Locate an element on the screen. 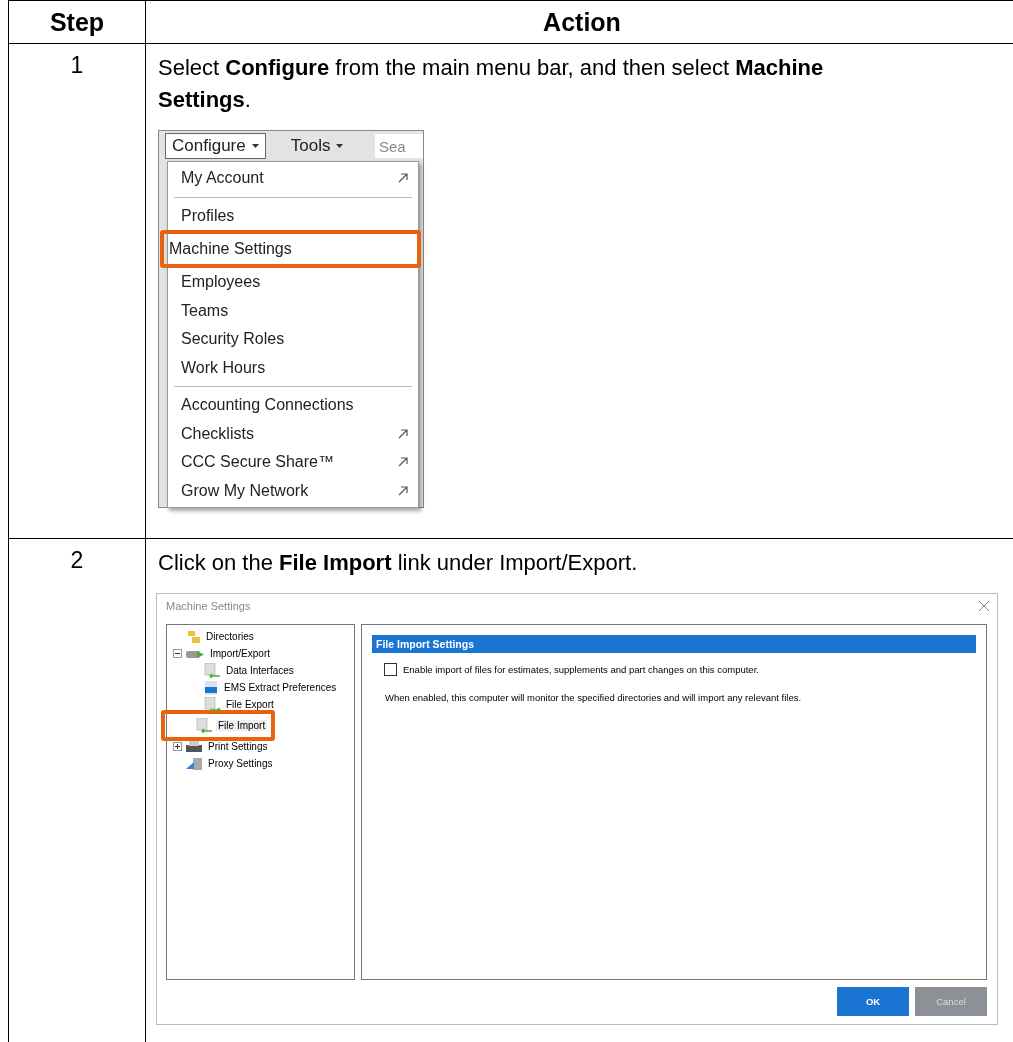 The image size is (1013, 1042). menu-item: Employees is located at coordinates (221, 282).